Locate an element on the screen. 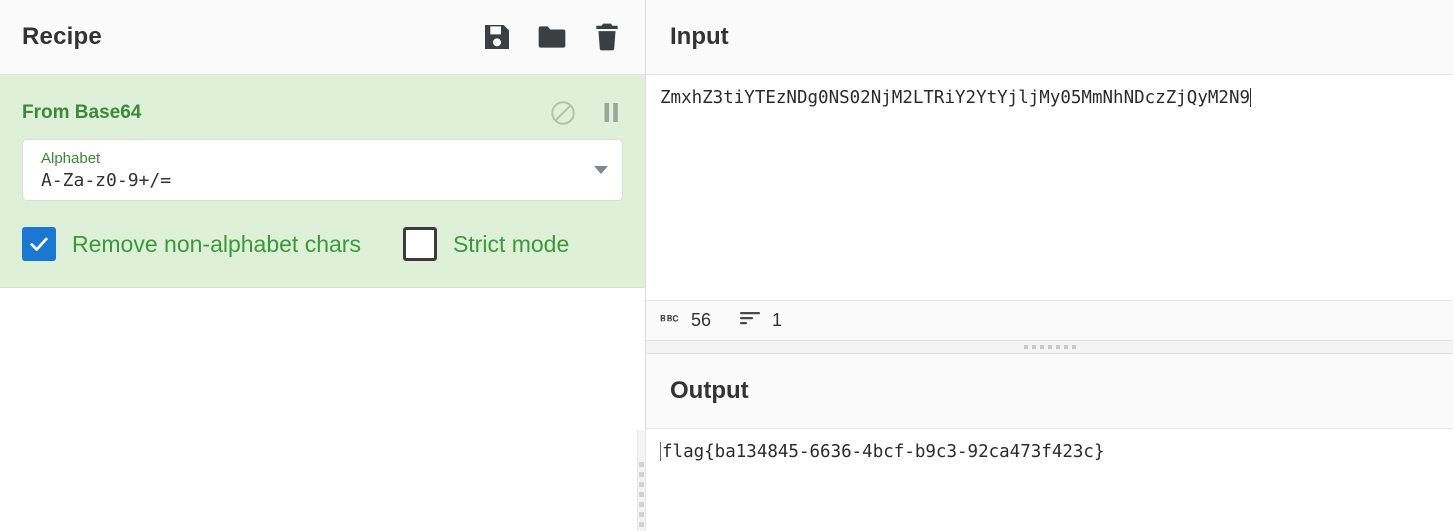 The width and height of the screenshot is (1454, 531). operation-title: From Base64 is located at coordinates (82, 112).